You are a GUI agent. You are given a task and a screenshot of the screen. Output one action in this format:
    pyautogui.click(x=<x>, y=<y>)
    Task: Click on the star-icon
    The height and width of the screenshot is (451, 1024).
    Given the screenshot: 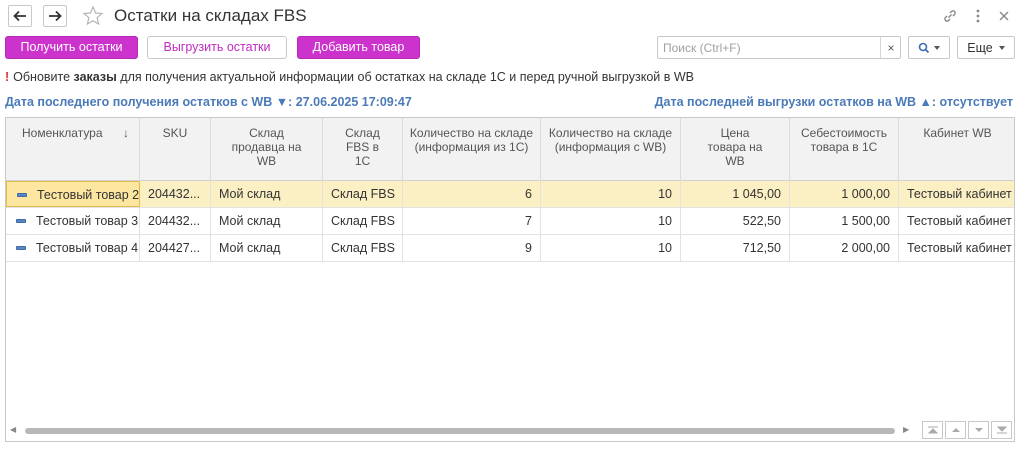 What is the action you would take?
    pyautogui.click(x=93, y=16)
    